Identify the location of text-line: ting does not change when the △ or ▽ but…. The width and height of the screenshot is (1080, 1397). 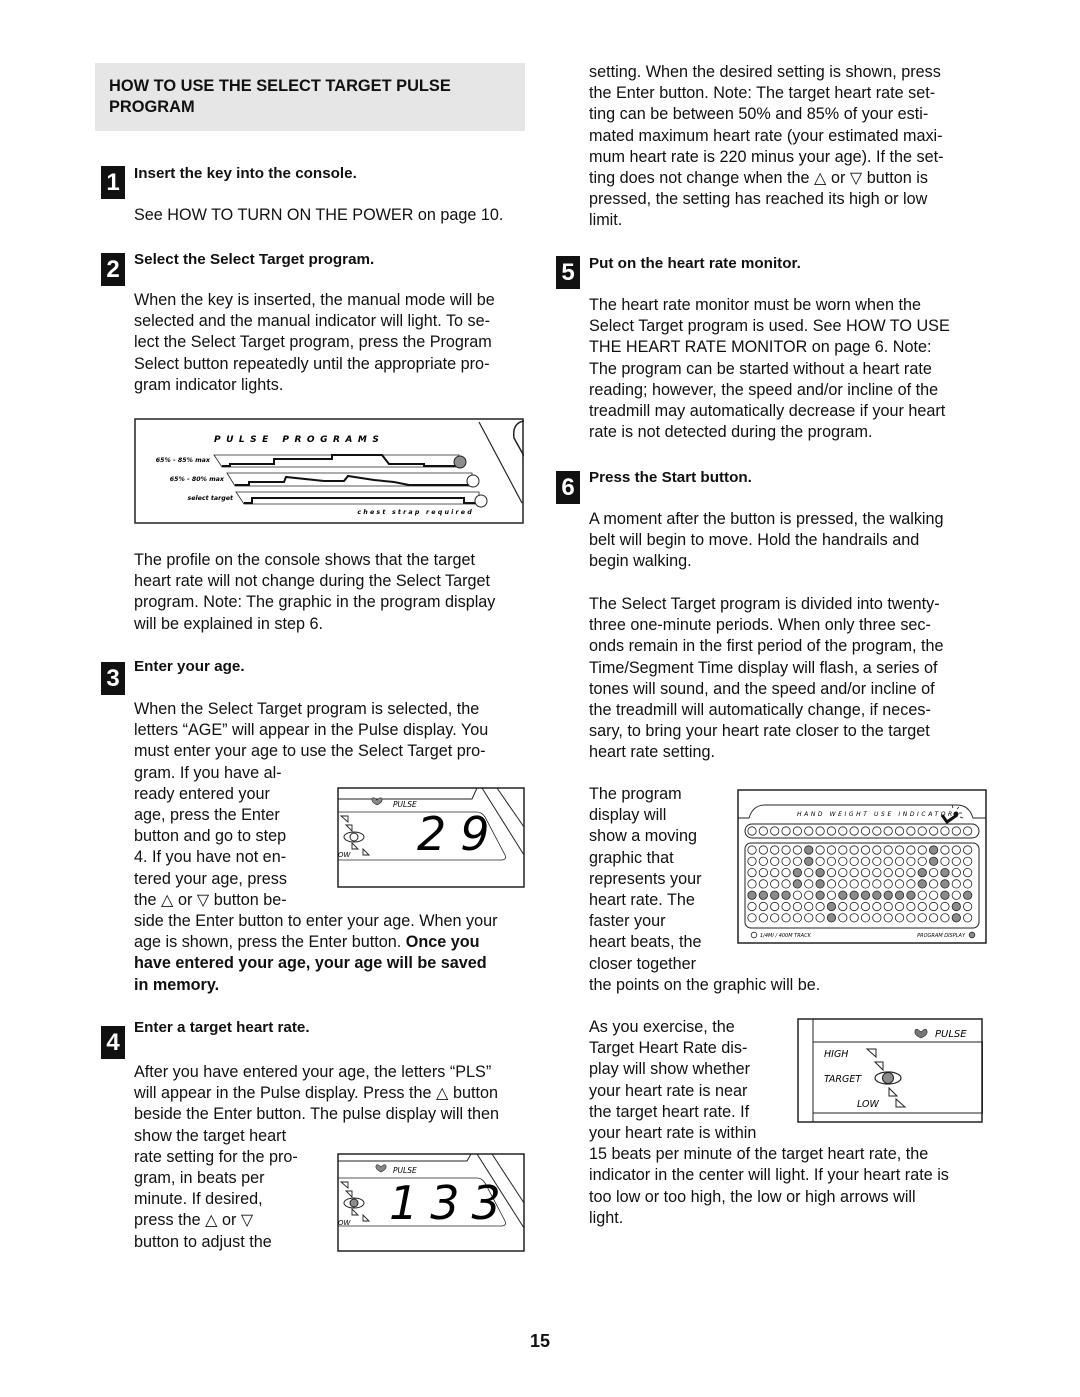
(758, 178).